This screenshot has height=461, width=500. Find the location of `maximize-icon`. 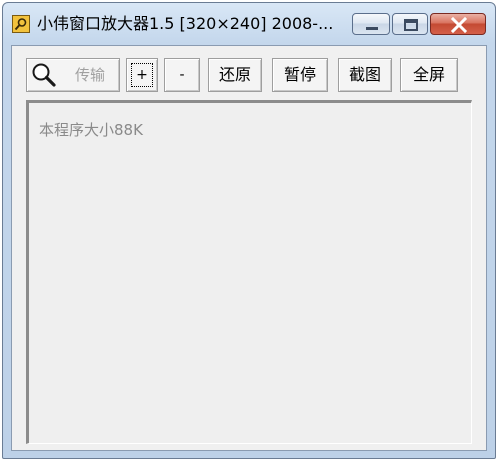

maximize-icon is located at coordinates (411, 25).